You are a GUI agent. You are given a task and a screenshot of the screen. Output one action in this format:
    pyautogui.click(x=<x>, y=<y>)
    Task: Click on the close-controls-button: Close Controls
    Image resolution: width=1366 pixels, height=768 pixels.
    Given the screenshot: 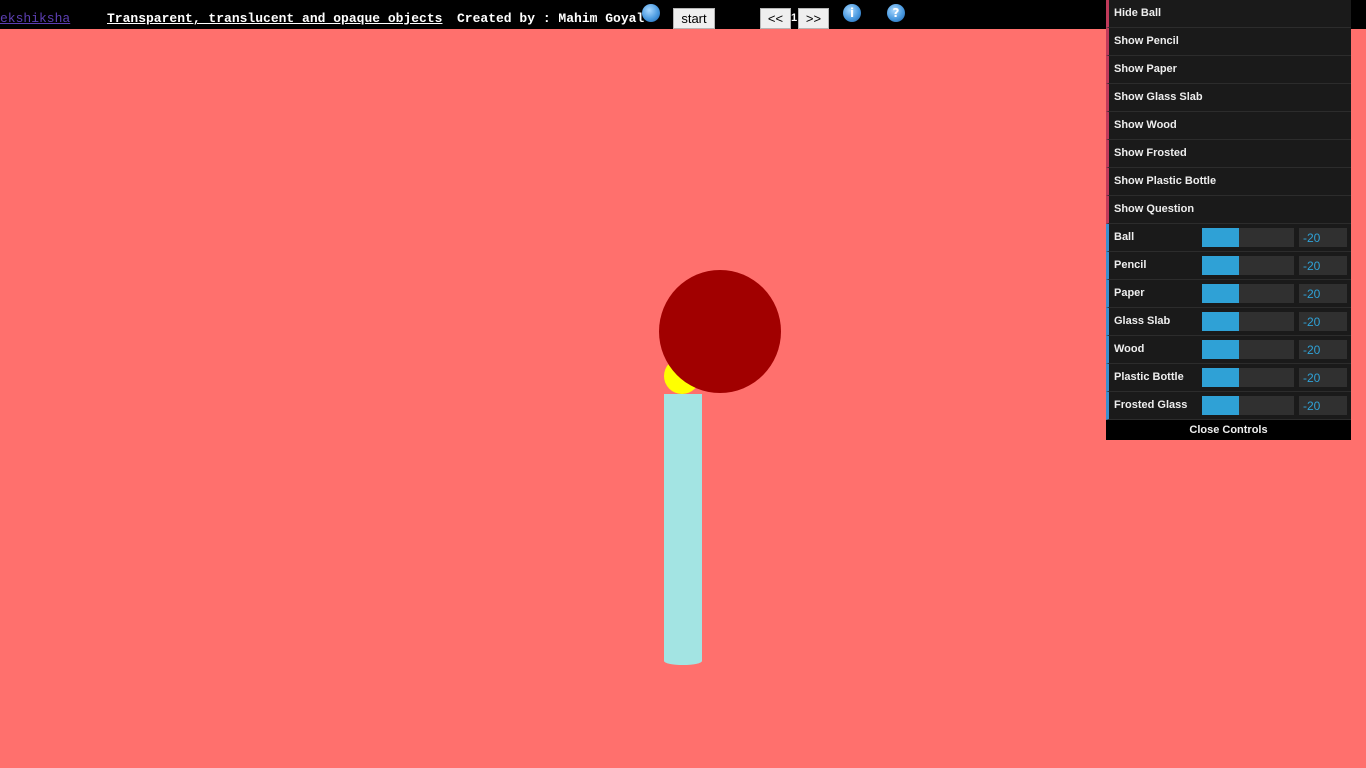 What is the action you would take?
    pyautogui.click(x=1228, y=430)
    